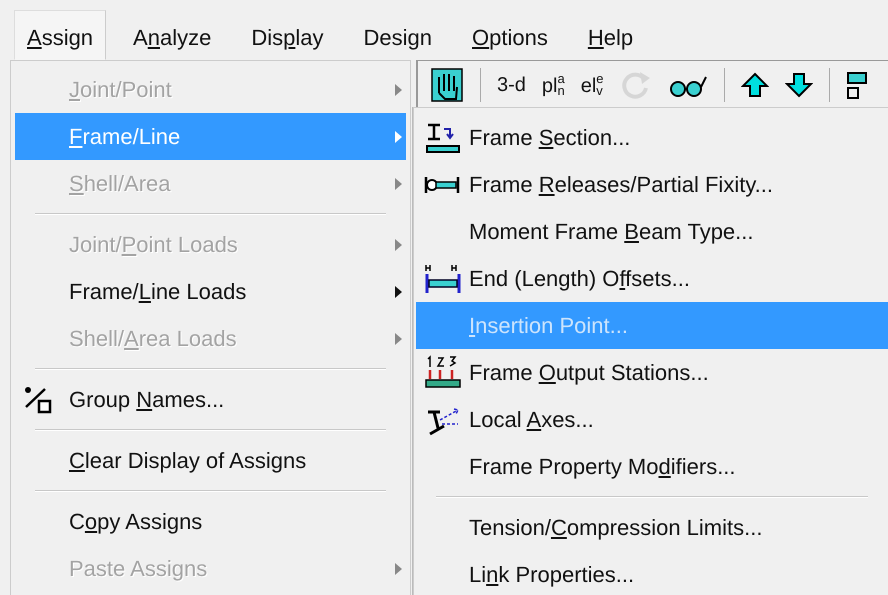 Image resolution: width=888 pixels, height=595 pixels. What do you see at coordinates (172, 35) in the screenshot?
I see `menu-item: Analyze` at bounding box center [172, 35].